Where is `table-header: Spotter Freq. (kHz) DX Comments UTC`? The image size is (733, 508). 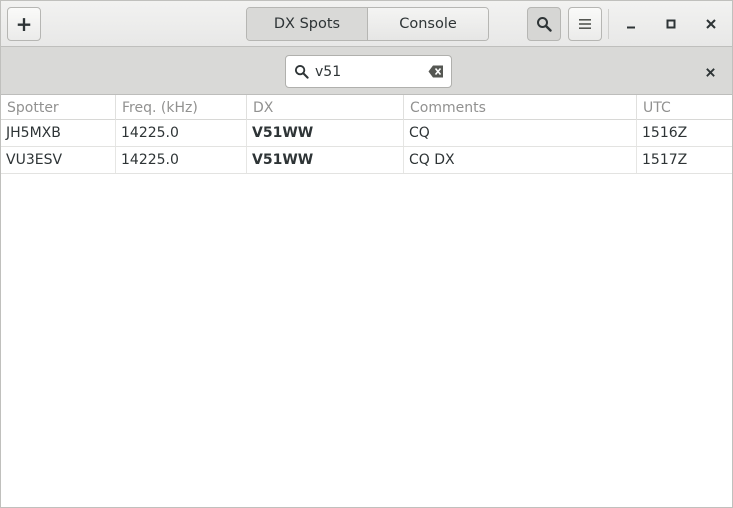 table-header: Spotter Freq. (kHz) DX Comments UTC is located at coordinates (366, 107).